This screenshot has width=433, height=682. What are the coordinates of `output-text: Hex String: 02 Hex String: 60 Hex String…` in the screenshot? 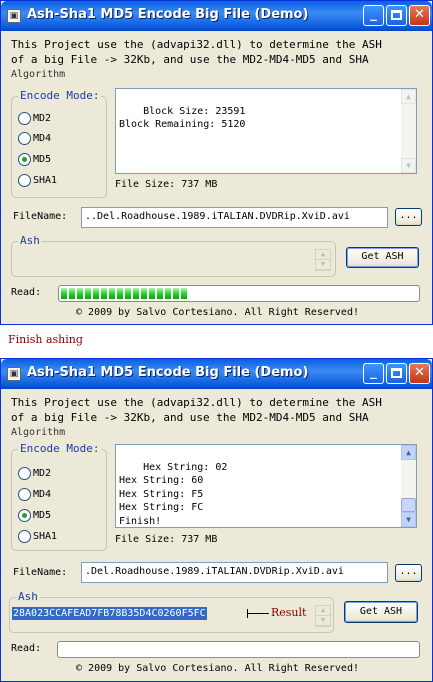 It's located at (173, 494).